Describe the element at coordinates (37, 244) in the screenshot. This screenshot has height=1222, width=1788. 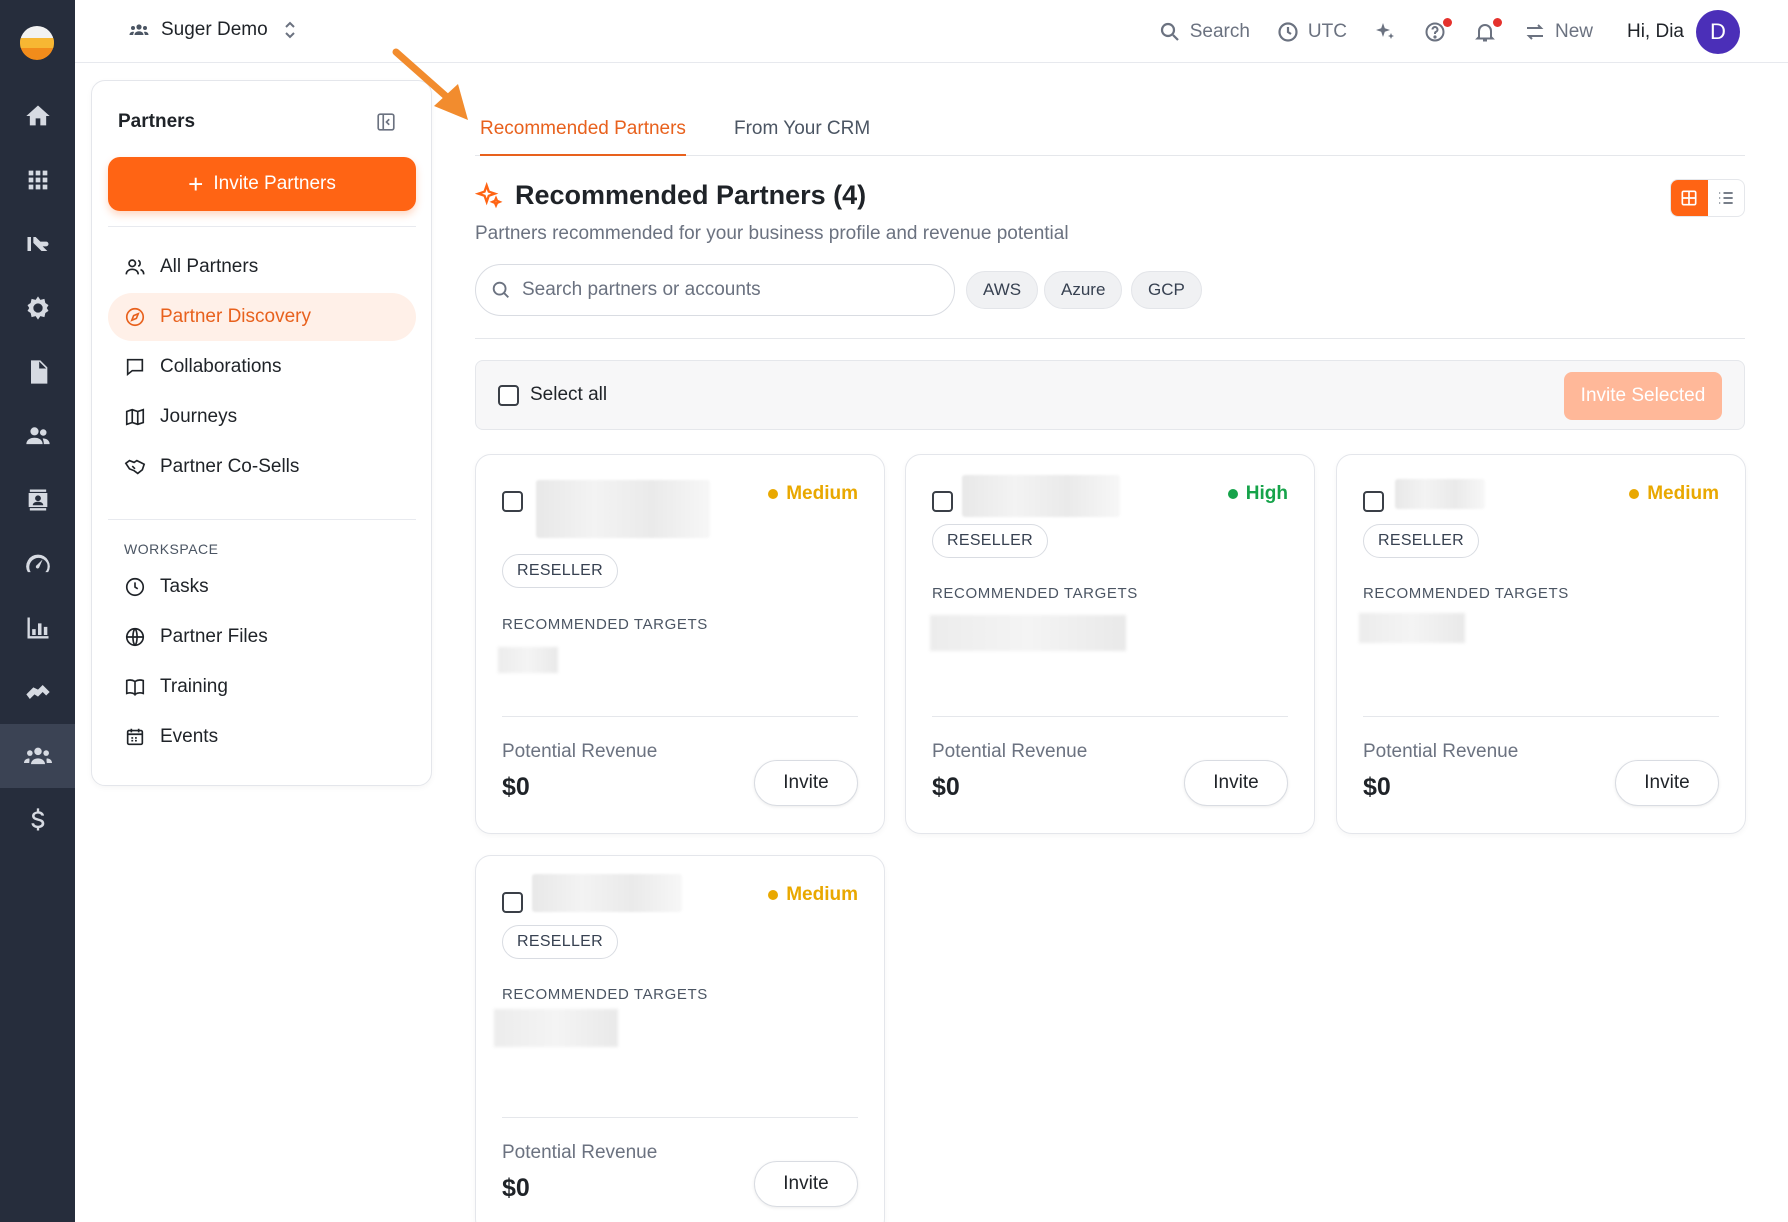
I see `marketplace-icon` at that location.